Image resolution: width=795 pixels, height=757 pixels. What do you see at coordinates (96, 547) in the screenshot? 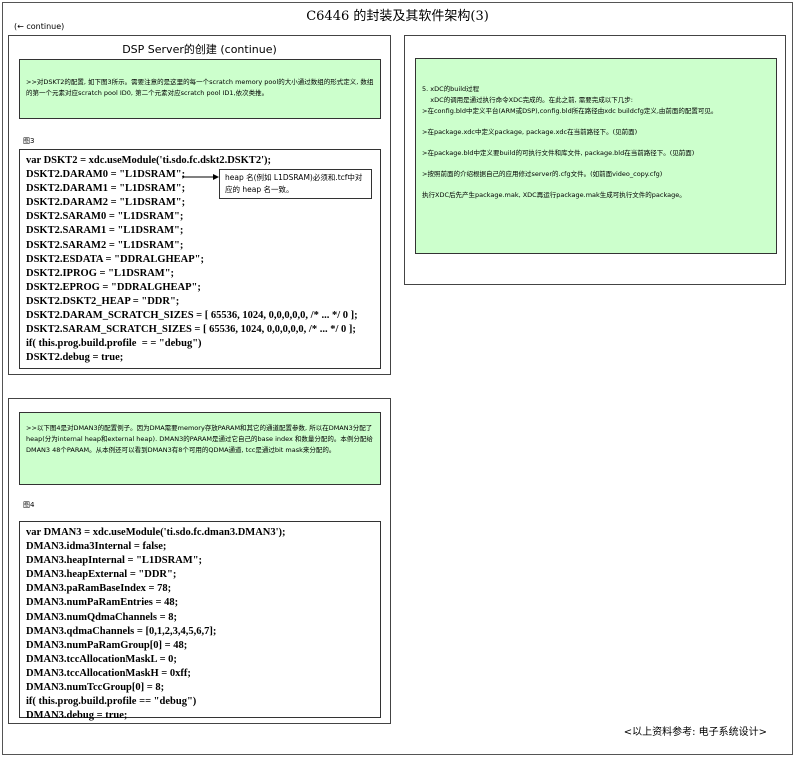
I see `code-line: DMAN3.idma3Internal = false;` at bounding box center [96, 547].